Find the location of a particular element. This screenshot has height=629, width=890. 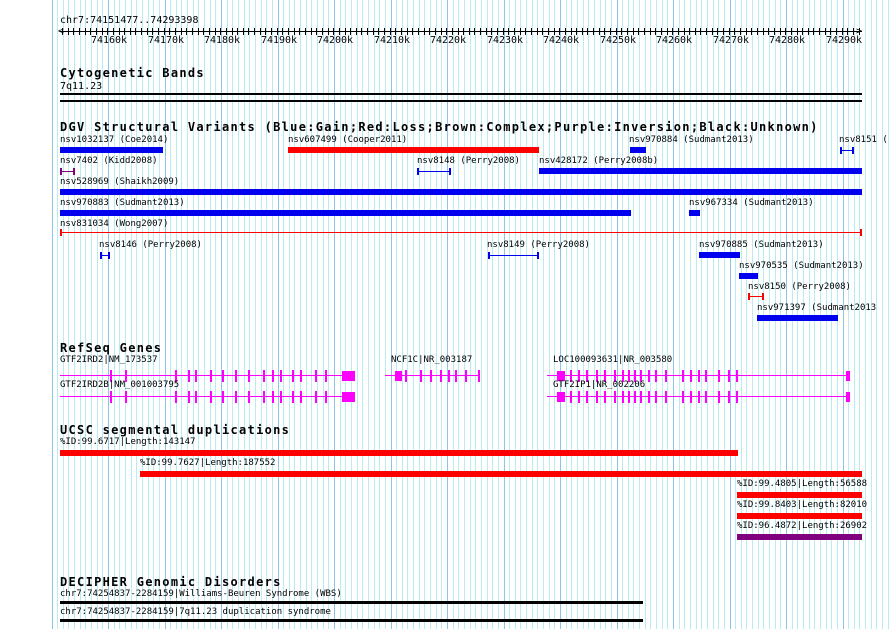

variant-label: nsv970535 (Sudmant2013) is located at coordinates (801, 266).